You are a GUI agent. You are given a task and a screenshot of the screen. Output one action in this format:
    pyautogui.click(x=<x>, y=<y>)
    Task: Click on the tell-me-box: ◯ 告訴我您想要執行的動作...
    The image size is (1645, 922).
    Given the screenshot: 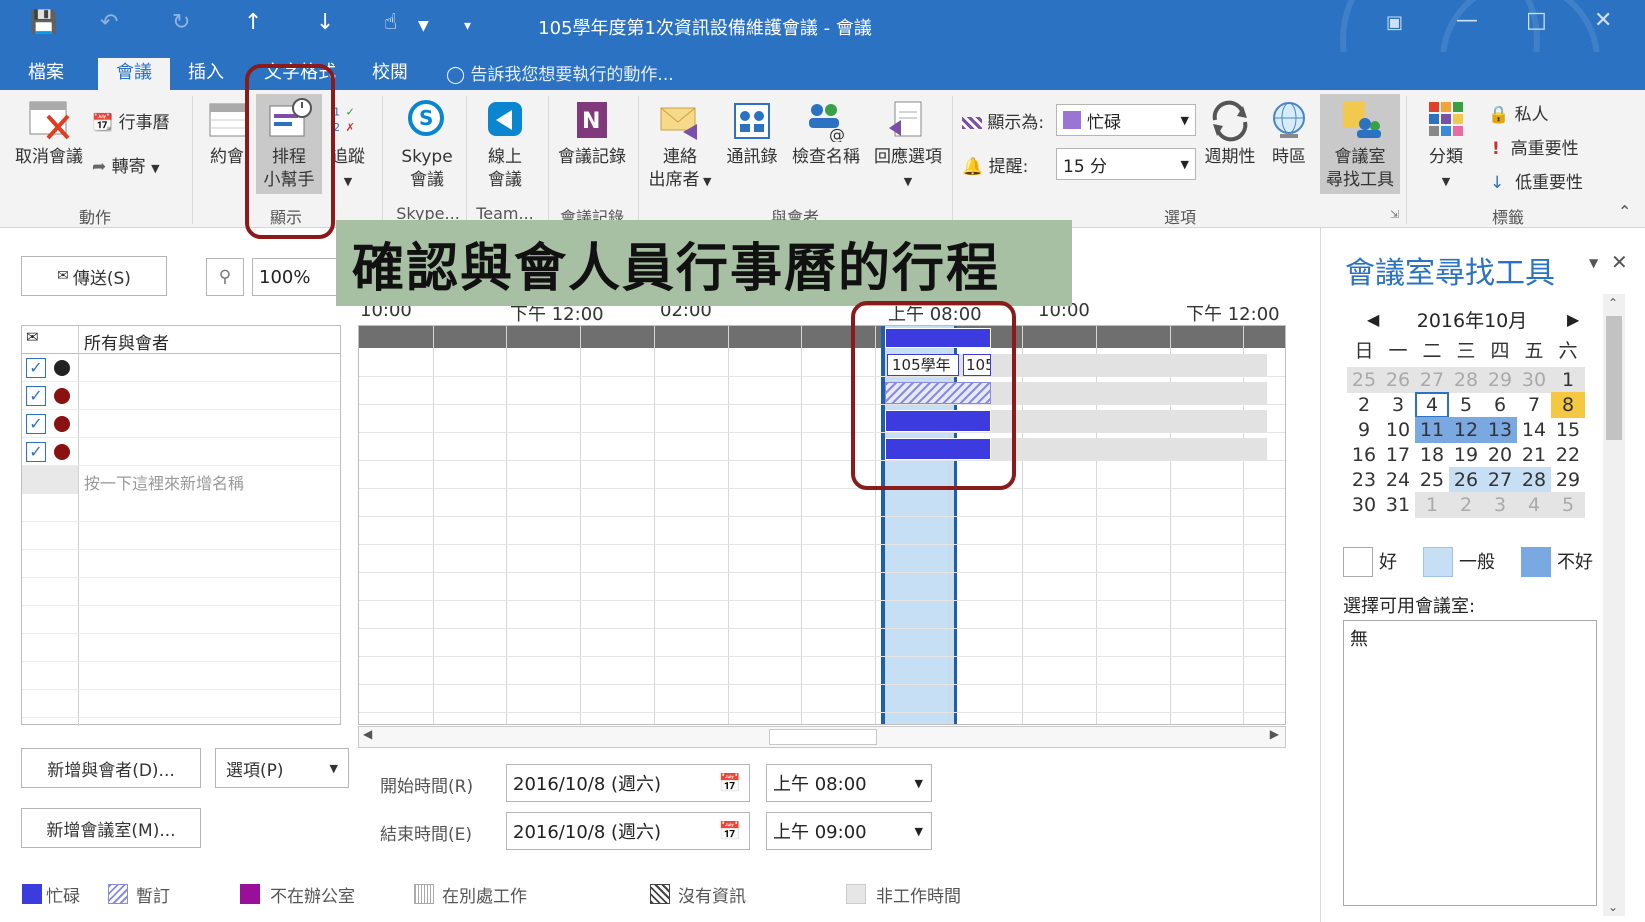 What is the action you would take?
    pyautogui.click(x=560, y=72)
    